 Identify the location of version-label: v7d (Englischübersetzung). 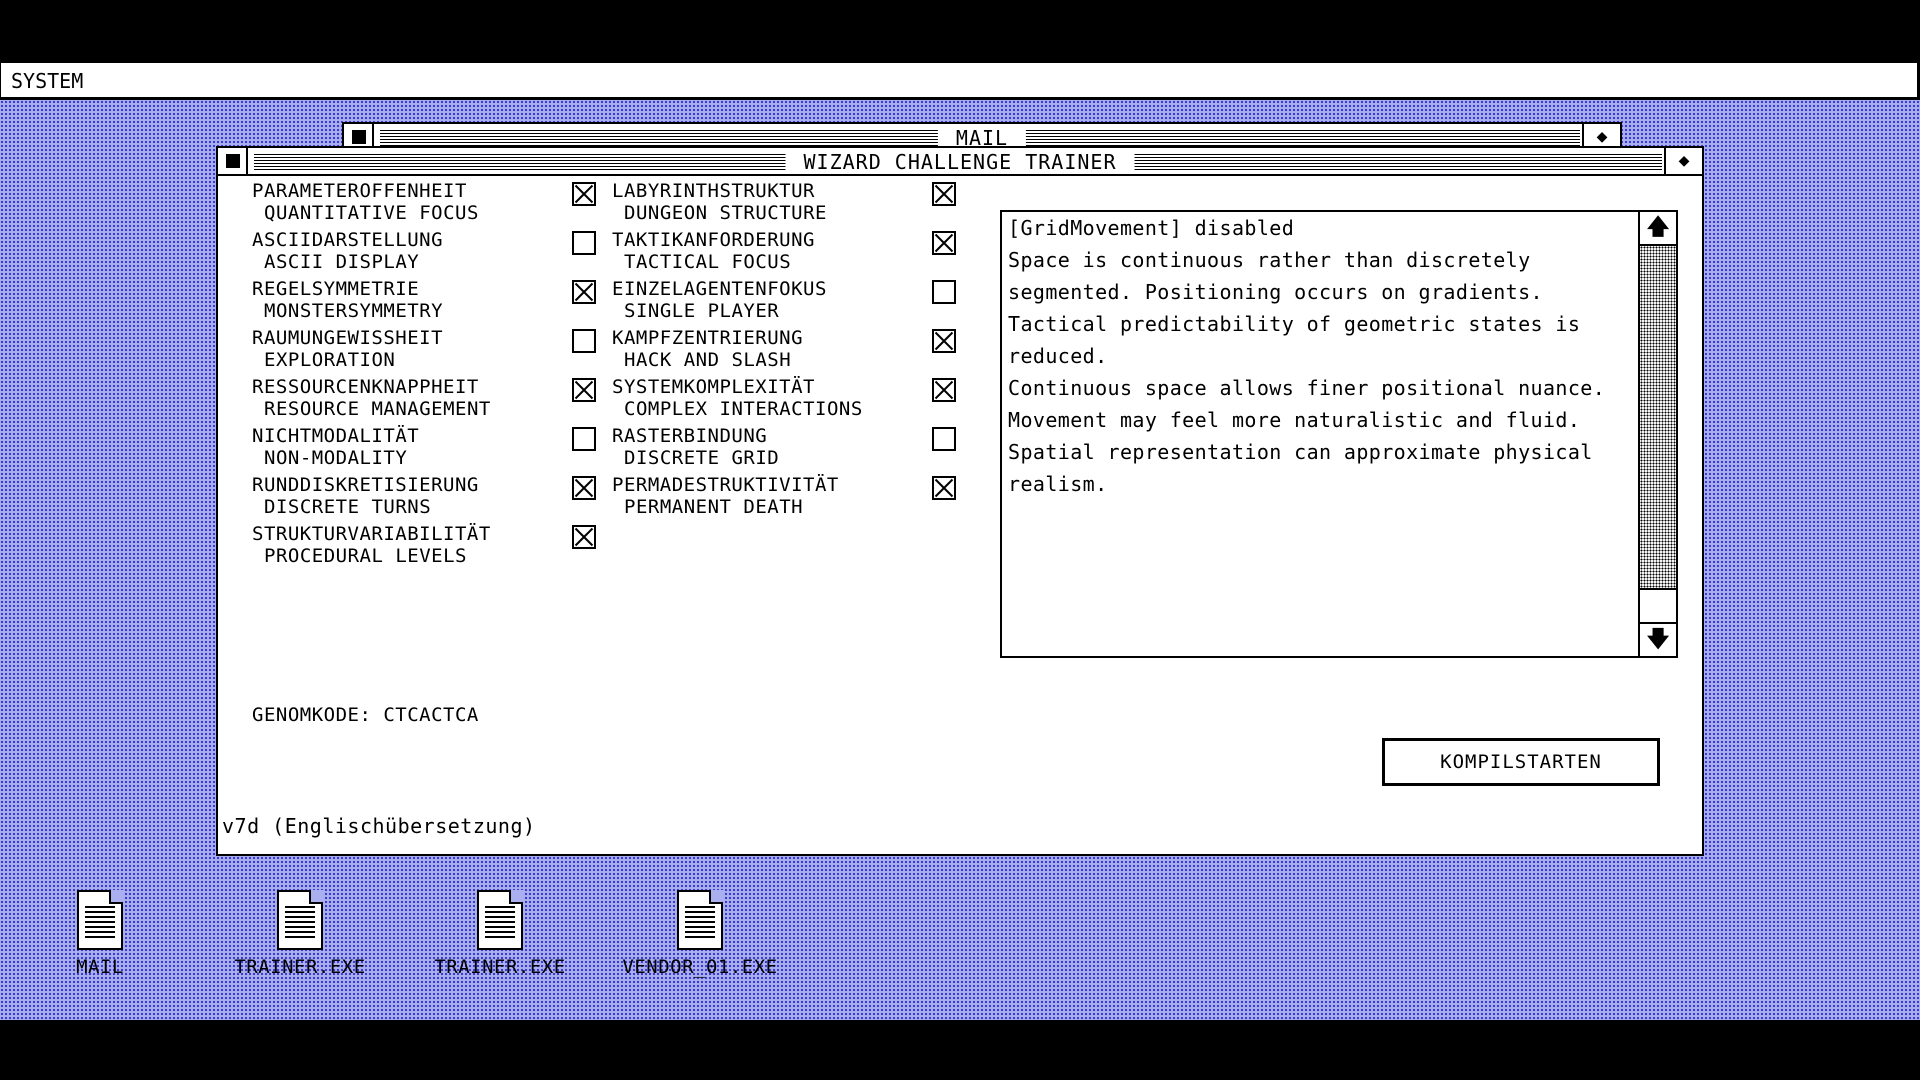
(379, 826).